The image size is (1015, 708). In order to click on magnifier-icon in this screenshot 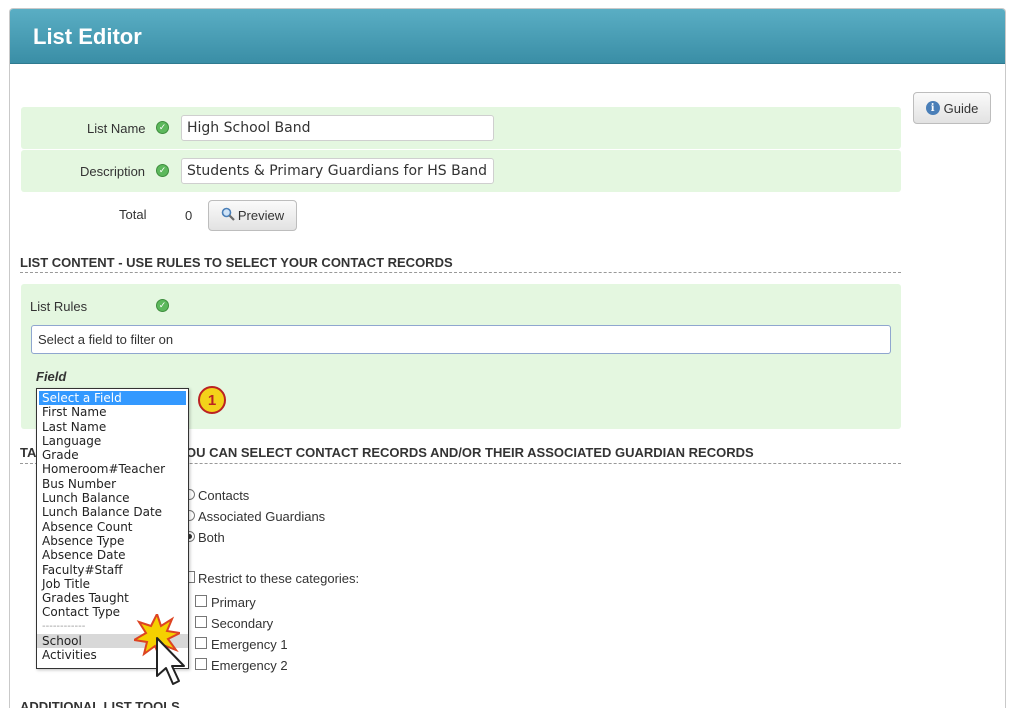, I will do `click(228, 215)`.